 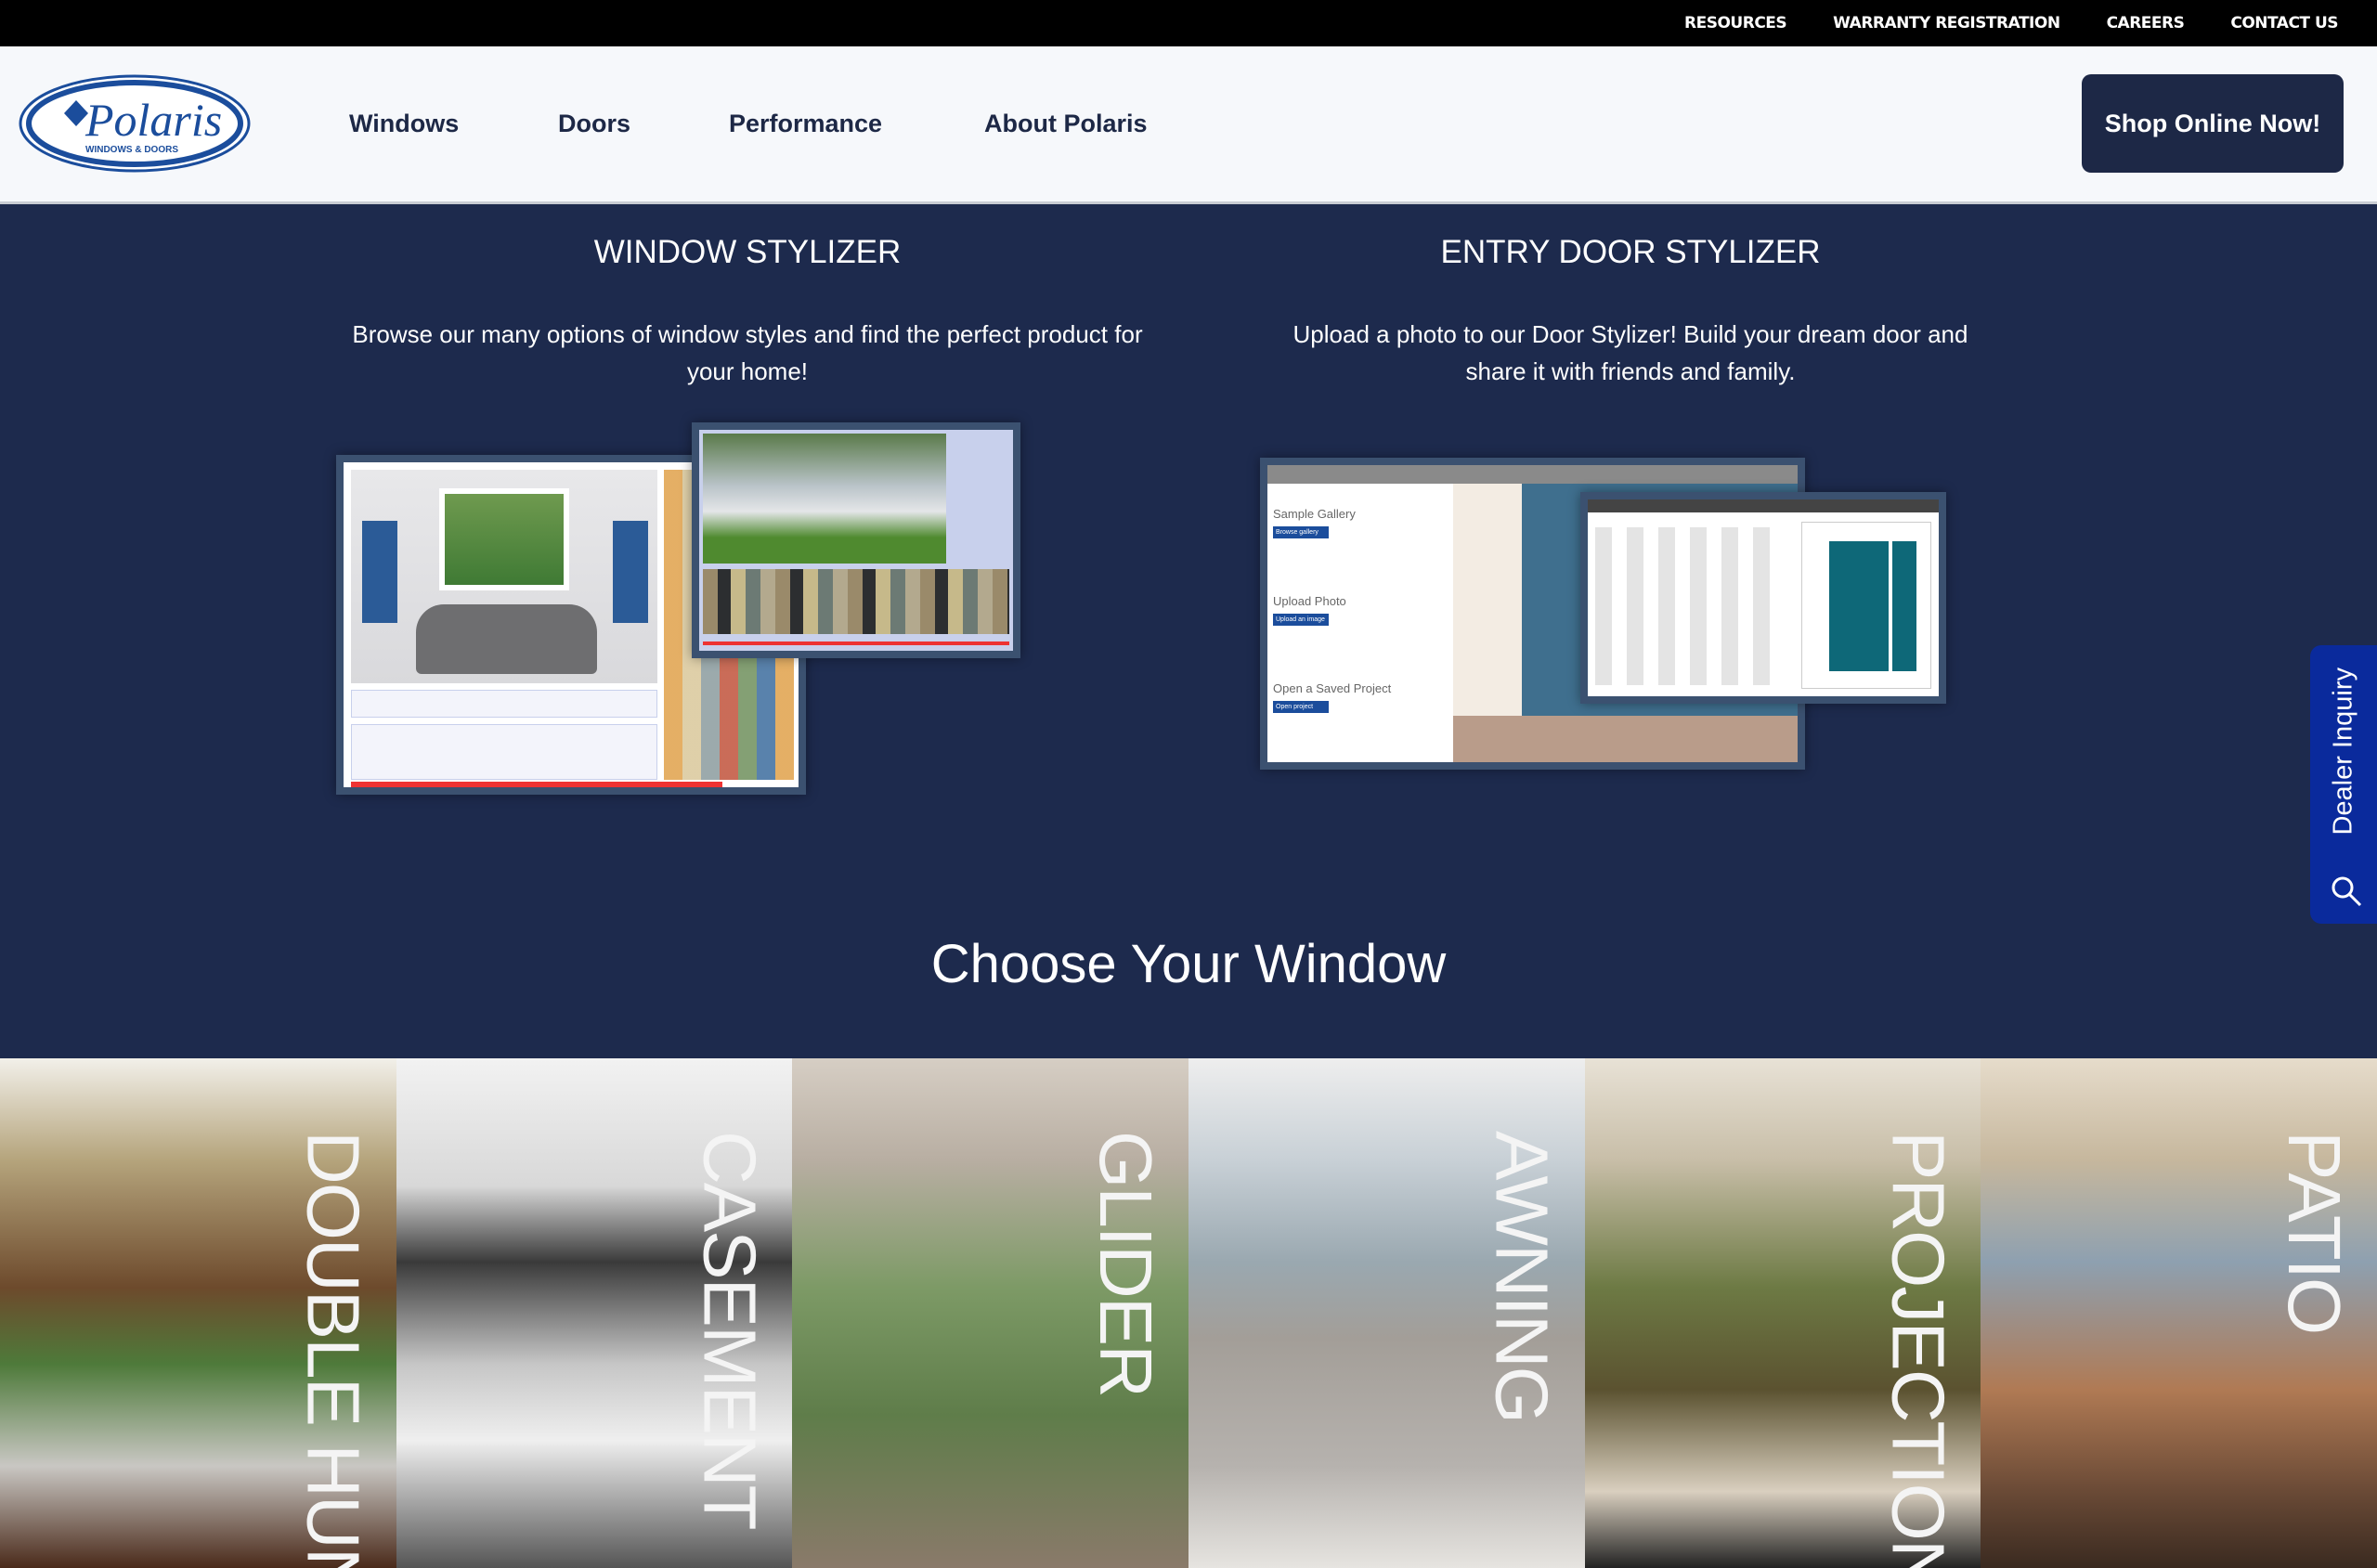 What do you see at coordinates (332, 1350) in the screenshot?
I see `tile-label: DOUBLE HUNG` at bounding box center [332, 1350].